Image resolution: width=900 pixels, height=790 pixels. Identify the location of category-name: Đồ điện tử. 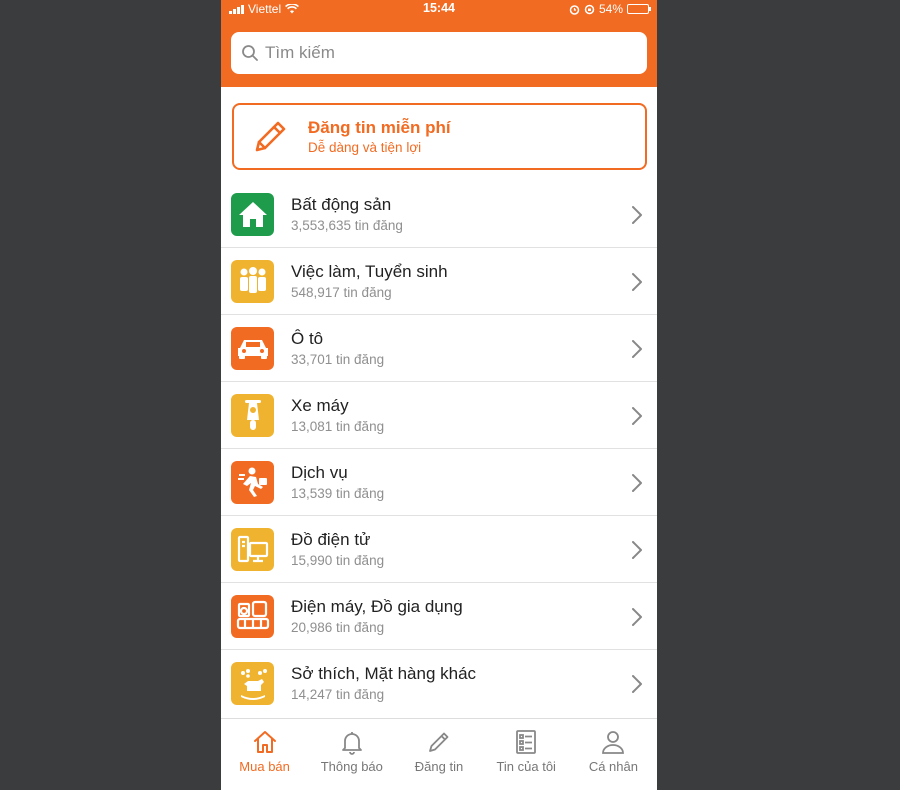
(331, 539).